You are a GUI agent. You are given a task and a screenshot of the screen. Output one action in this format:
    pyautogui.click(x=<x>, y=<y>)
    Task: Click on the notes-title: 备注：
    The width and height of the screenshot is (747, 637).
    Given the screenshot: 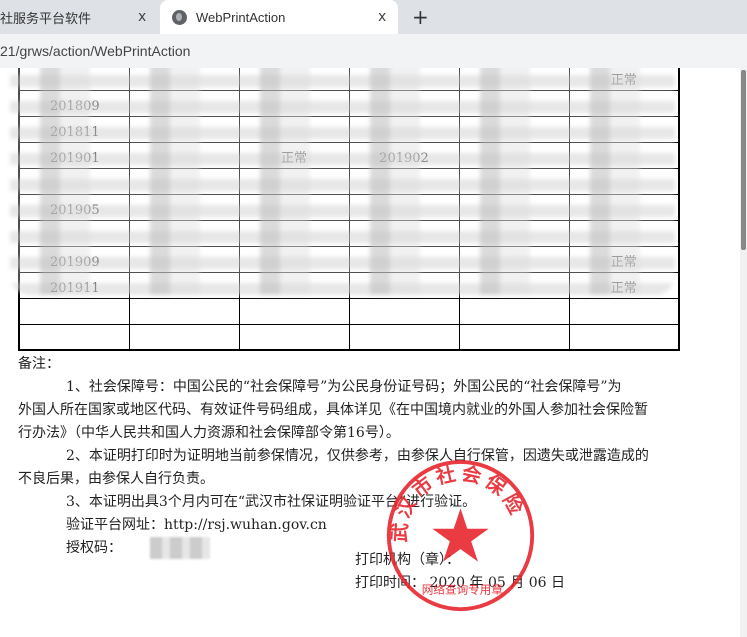 What is the action you would take?
    pyautogui.click(x=39, y=364)
    